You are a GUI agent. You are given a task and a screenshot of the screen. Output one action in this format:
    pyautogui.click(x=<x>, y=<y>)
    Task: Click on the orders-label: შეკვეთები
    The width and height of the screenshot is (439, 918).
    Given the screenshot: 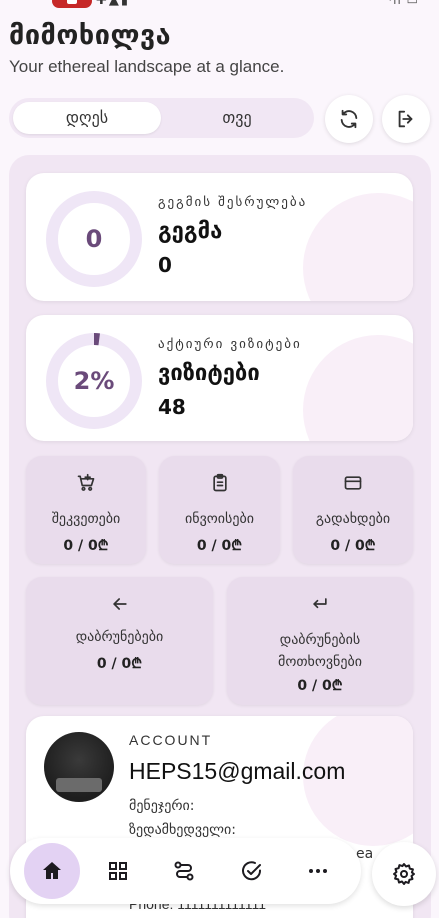 What is the action you would take?
    pyautogui.click(x=86, y=519)
    